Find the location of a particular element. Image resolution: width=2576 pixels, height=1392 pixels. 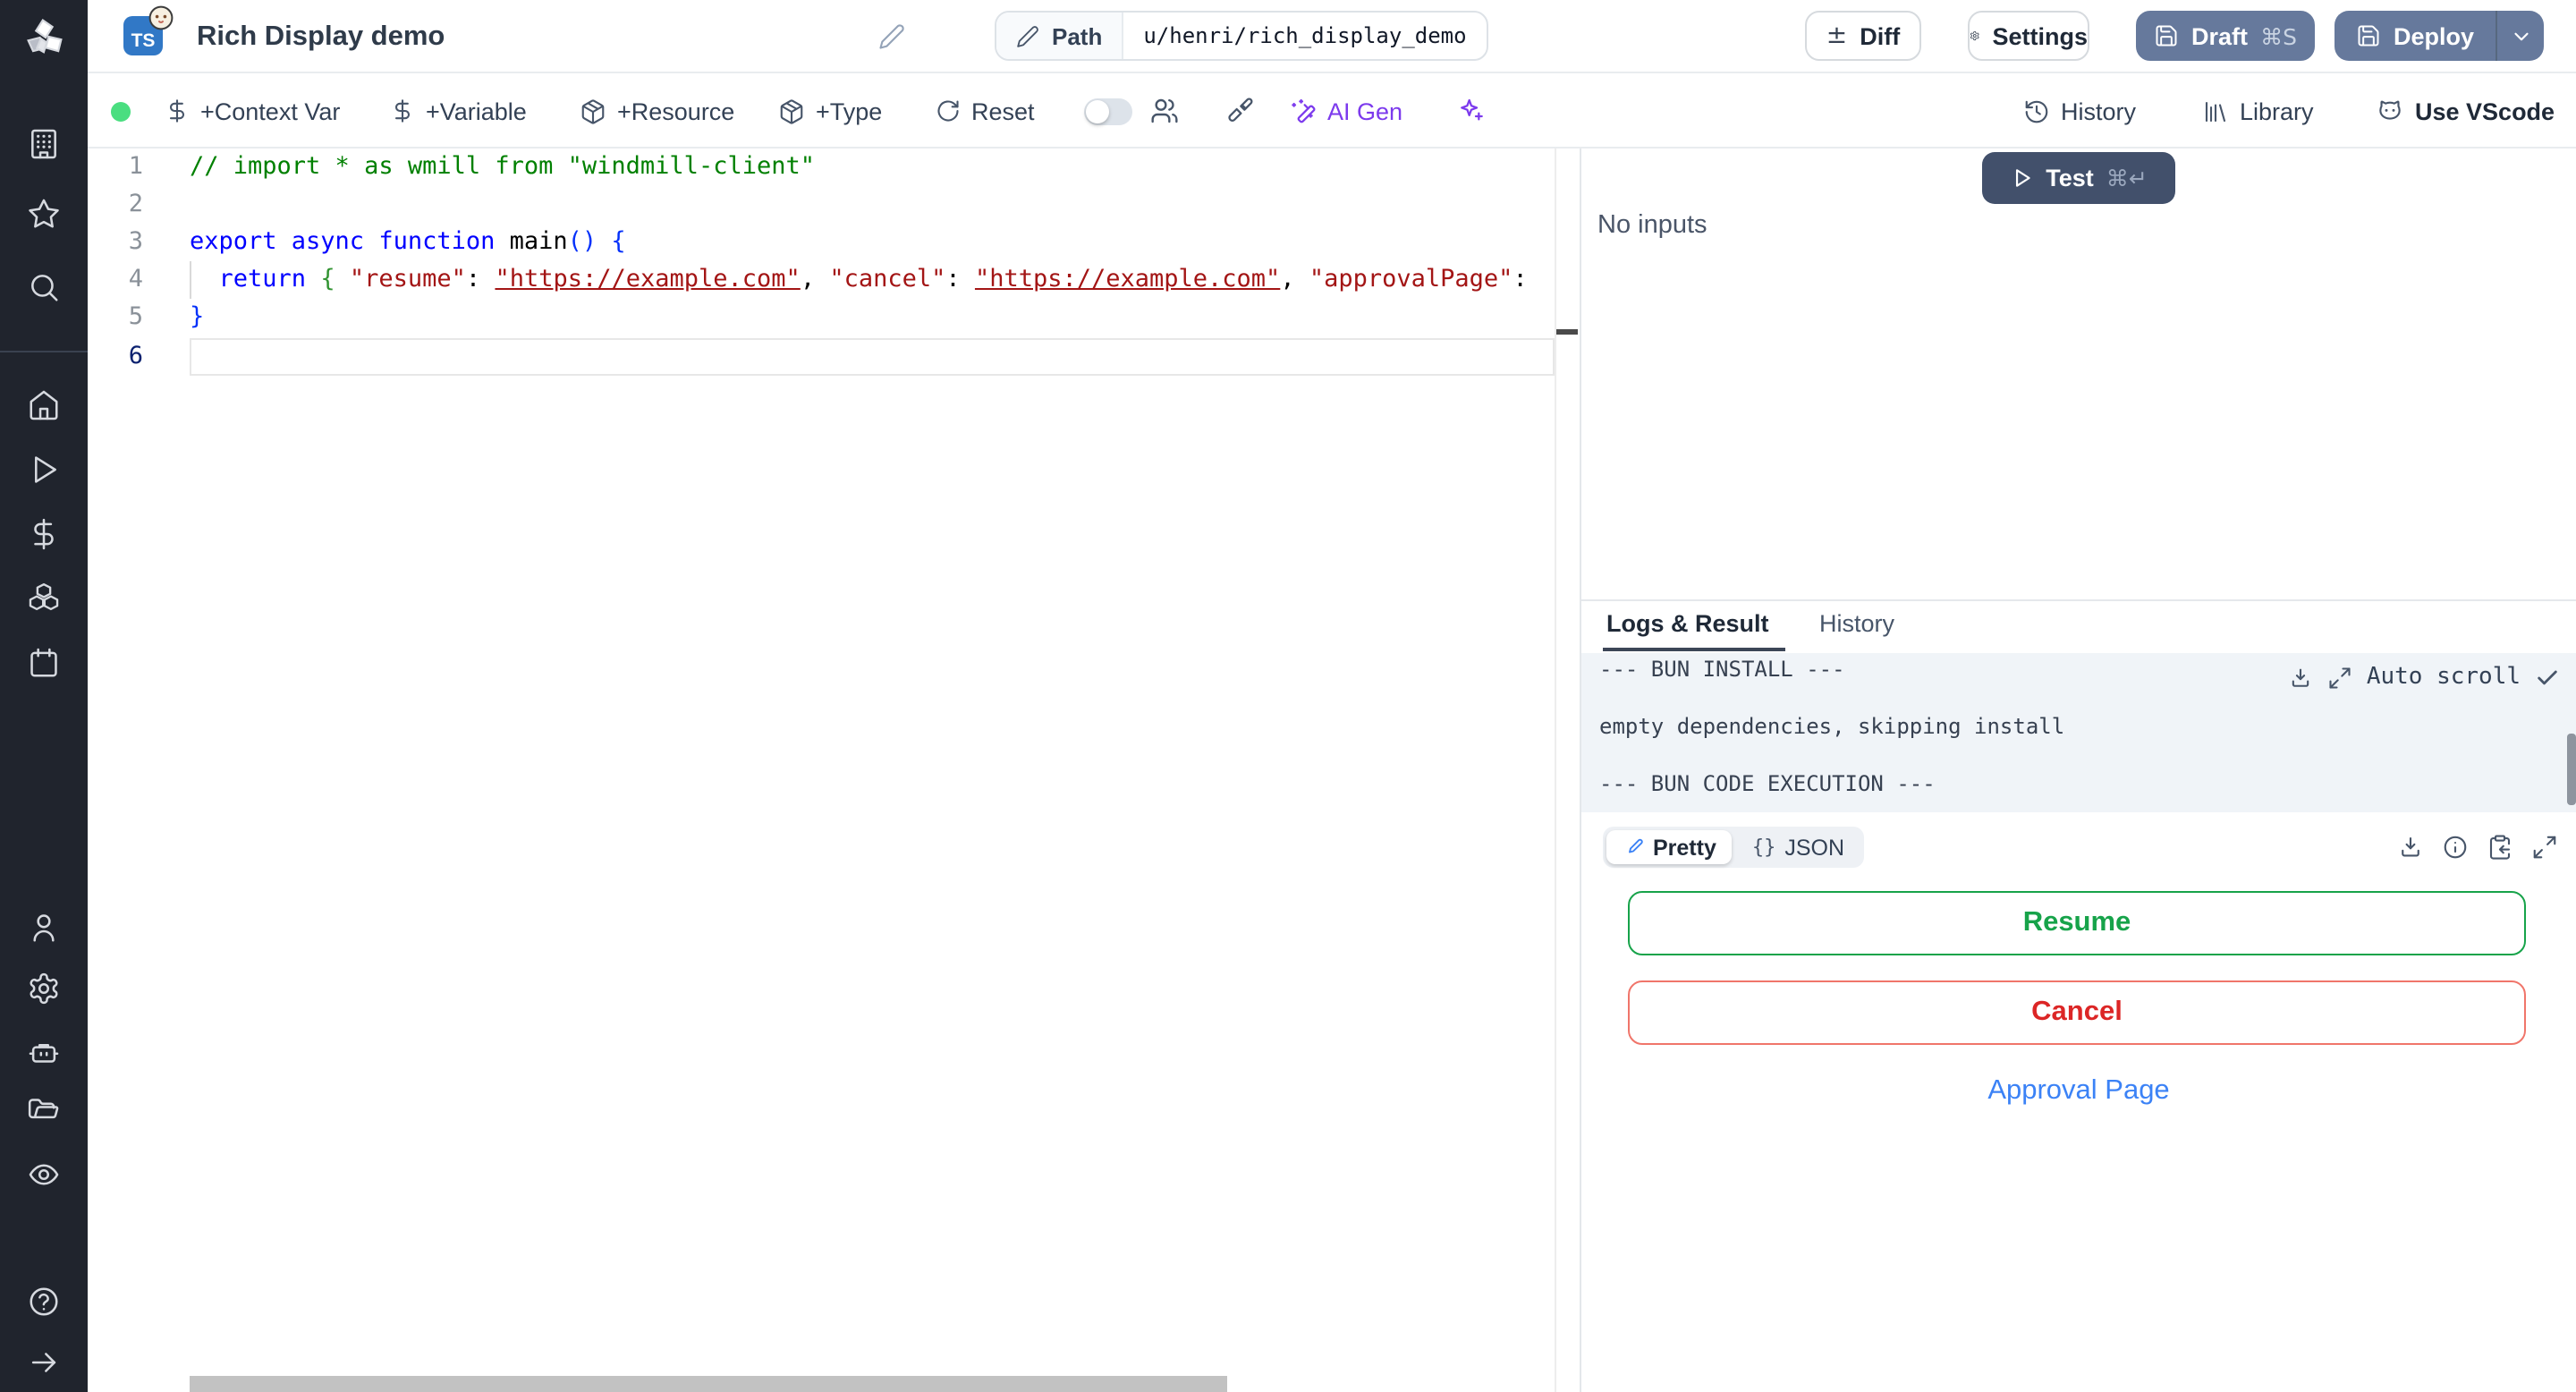

pencil-icon is located at coordinates (1027, 36).